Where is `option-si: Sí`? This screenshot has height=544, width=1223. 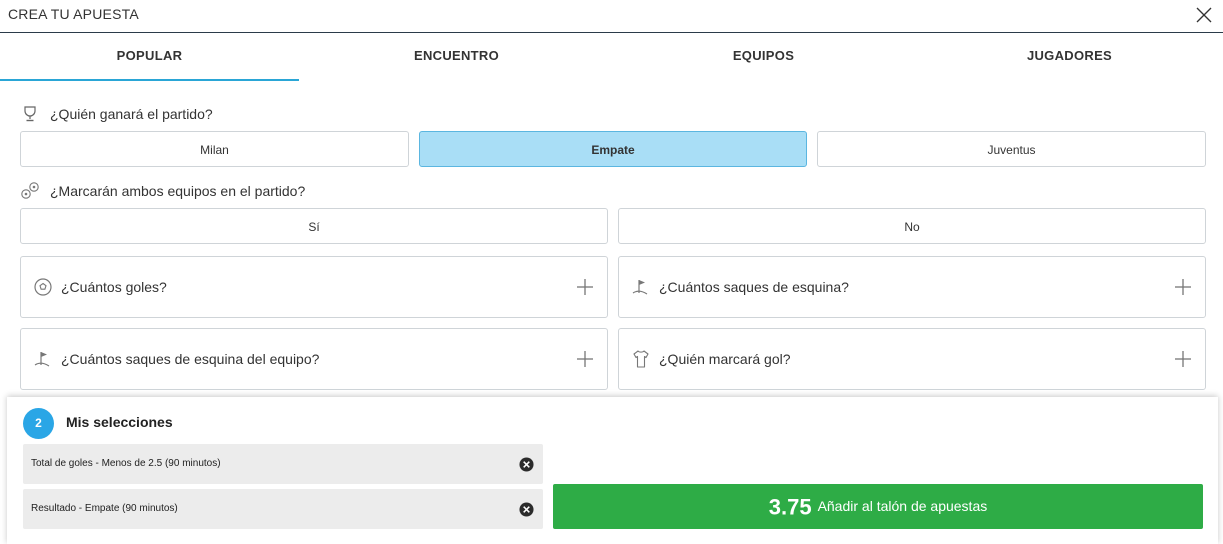
option-si: Sí is located at coordinates (314, 226).